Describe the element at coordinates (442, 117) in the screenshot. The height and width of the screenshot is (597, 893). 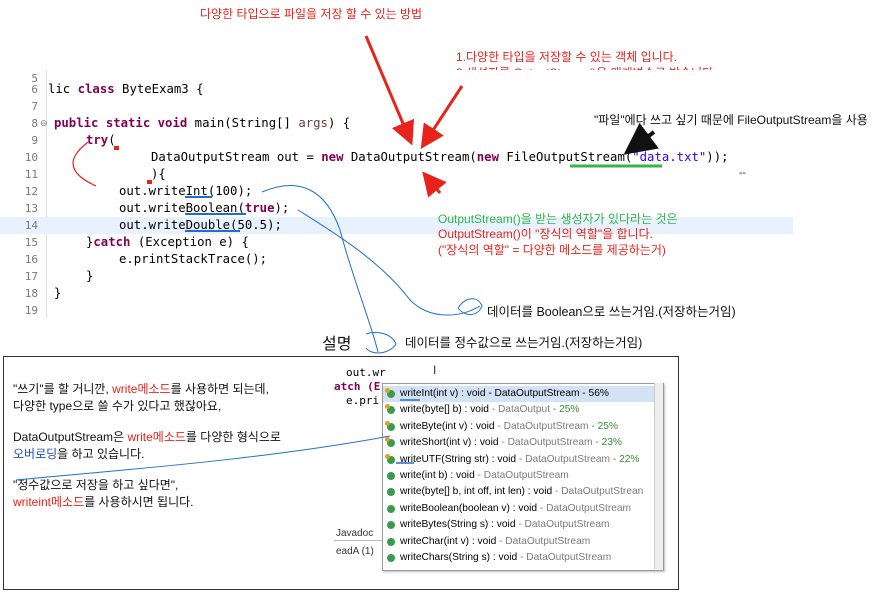
I see `red-arrow-from-note` at that location.